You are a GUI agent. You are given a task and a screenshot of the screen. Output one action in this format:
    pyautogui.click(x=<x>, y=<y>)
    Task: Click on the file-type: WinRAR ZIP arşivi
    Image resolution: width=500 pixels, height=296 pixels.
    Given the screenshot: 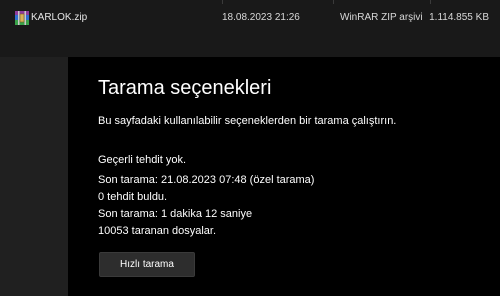 What is the action you would take?
    pyautogui.click(x=381, y=17)
    